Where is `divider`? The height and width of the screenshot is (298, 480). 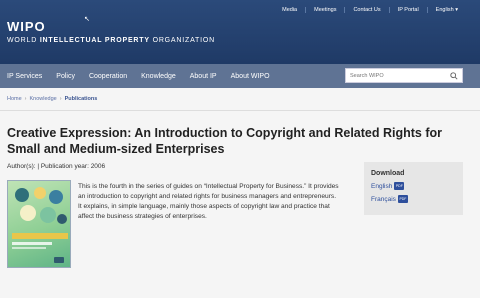 divider is located at coordinates (240, 110).